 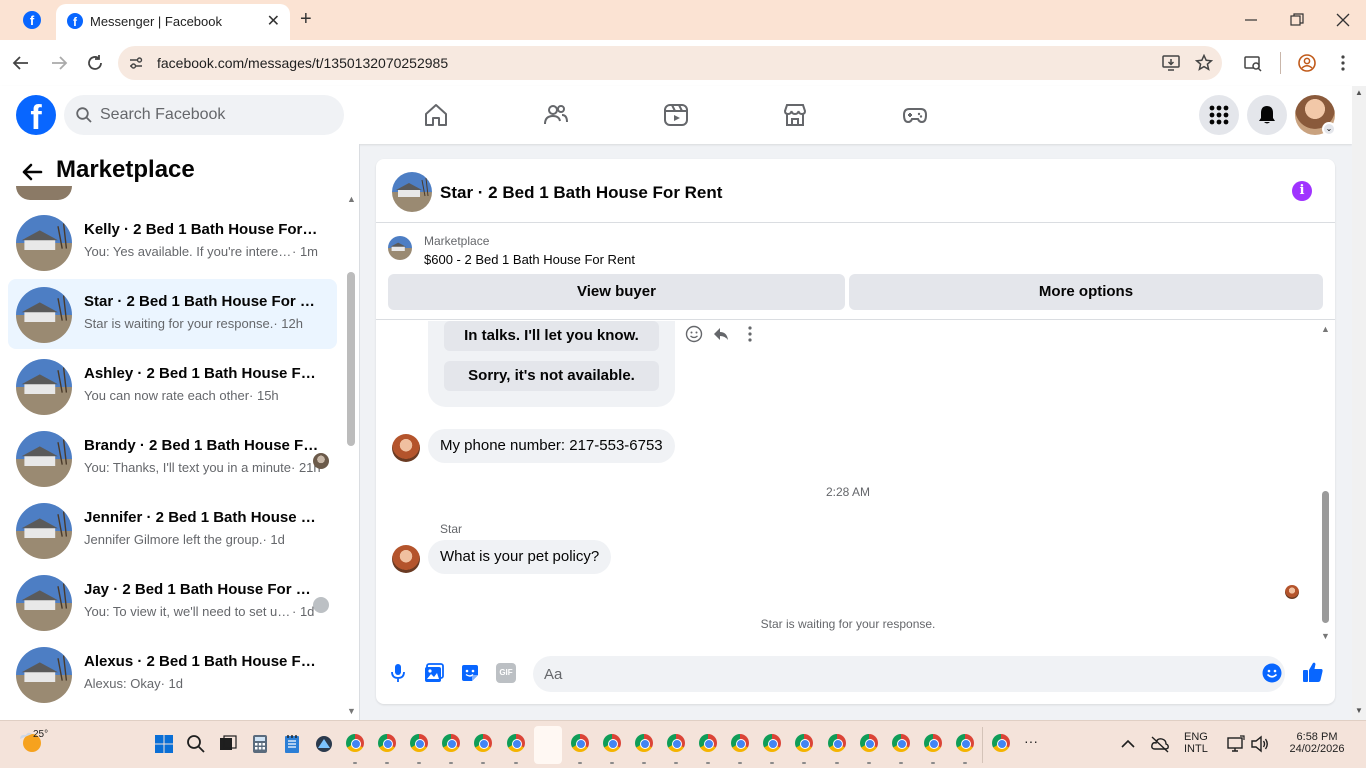 What do you see at coordinates (1253, 63) in the screenshot?
I see `tab-search-icon` at bounding box center [1253, 63].